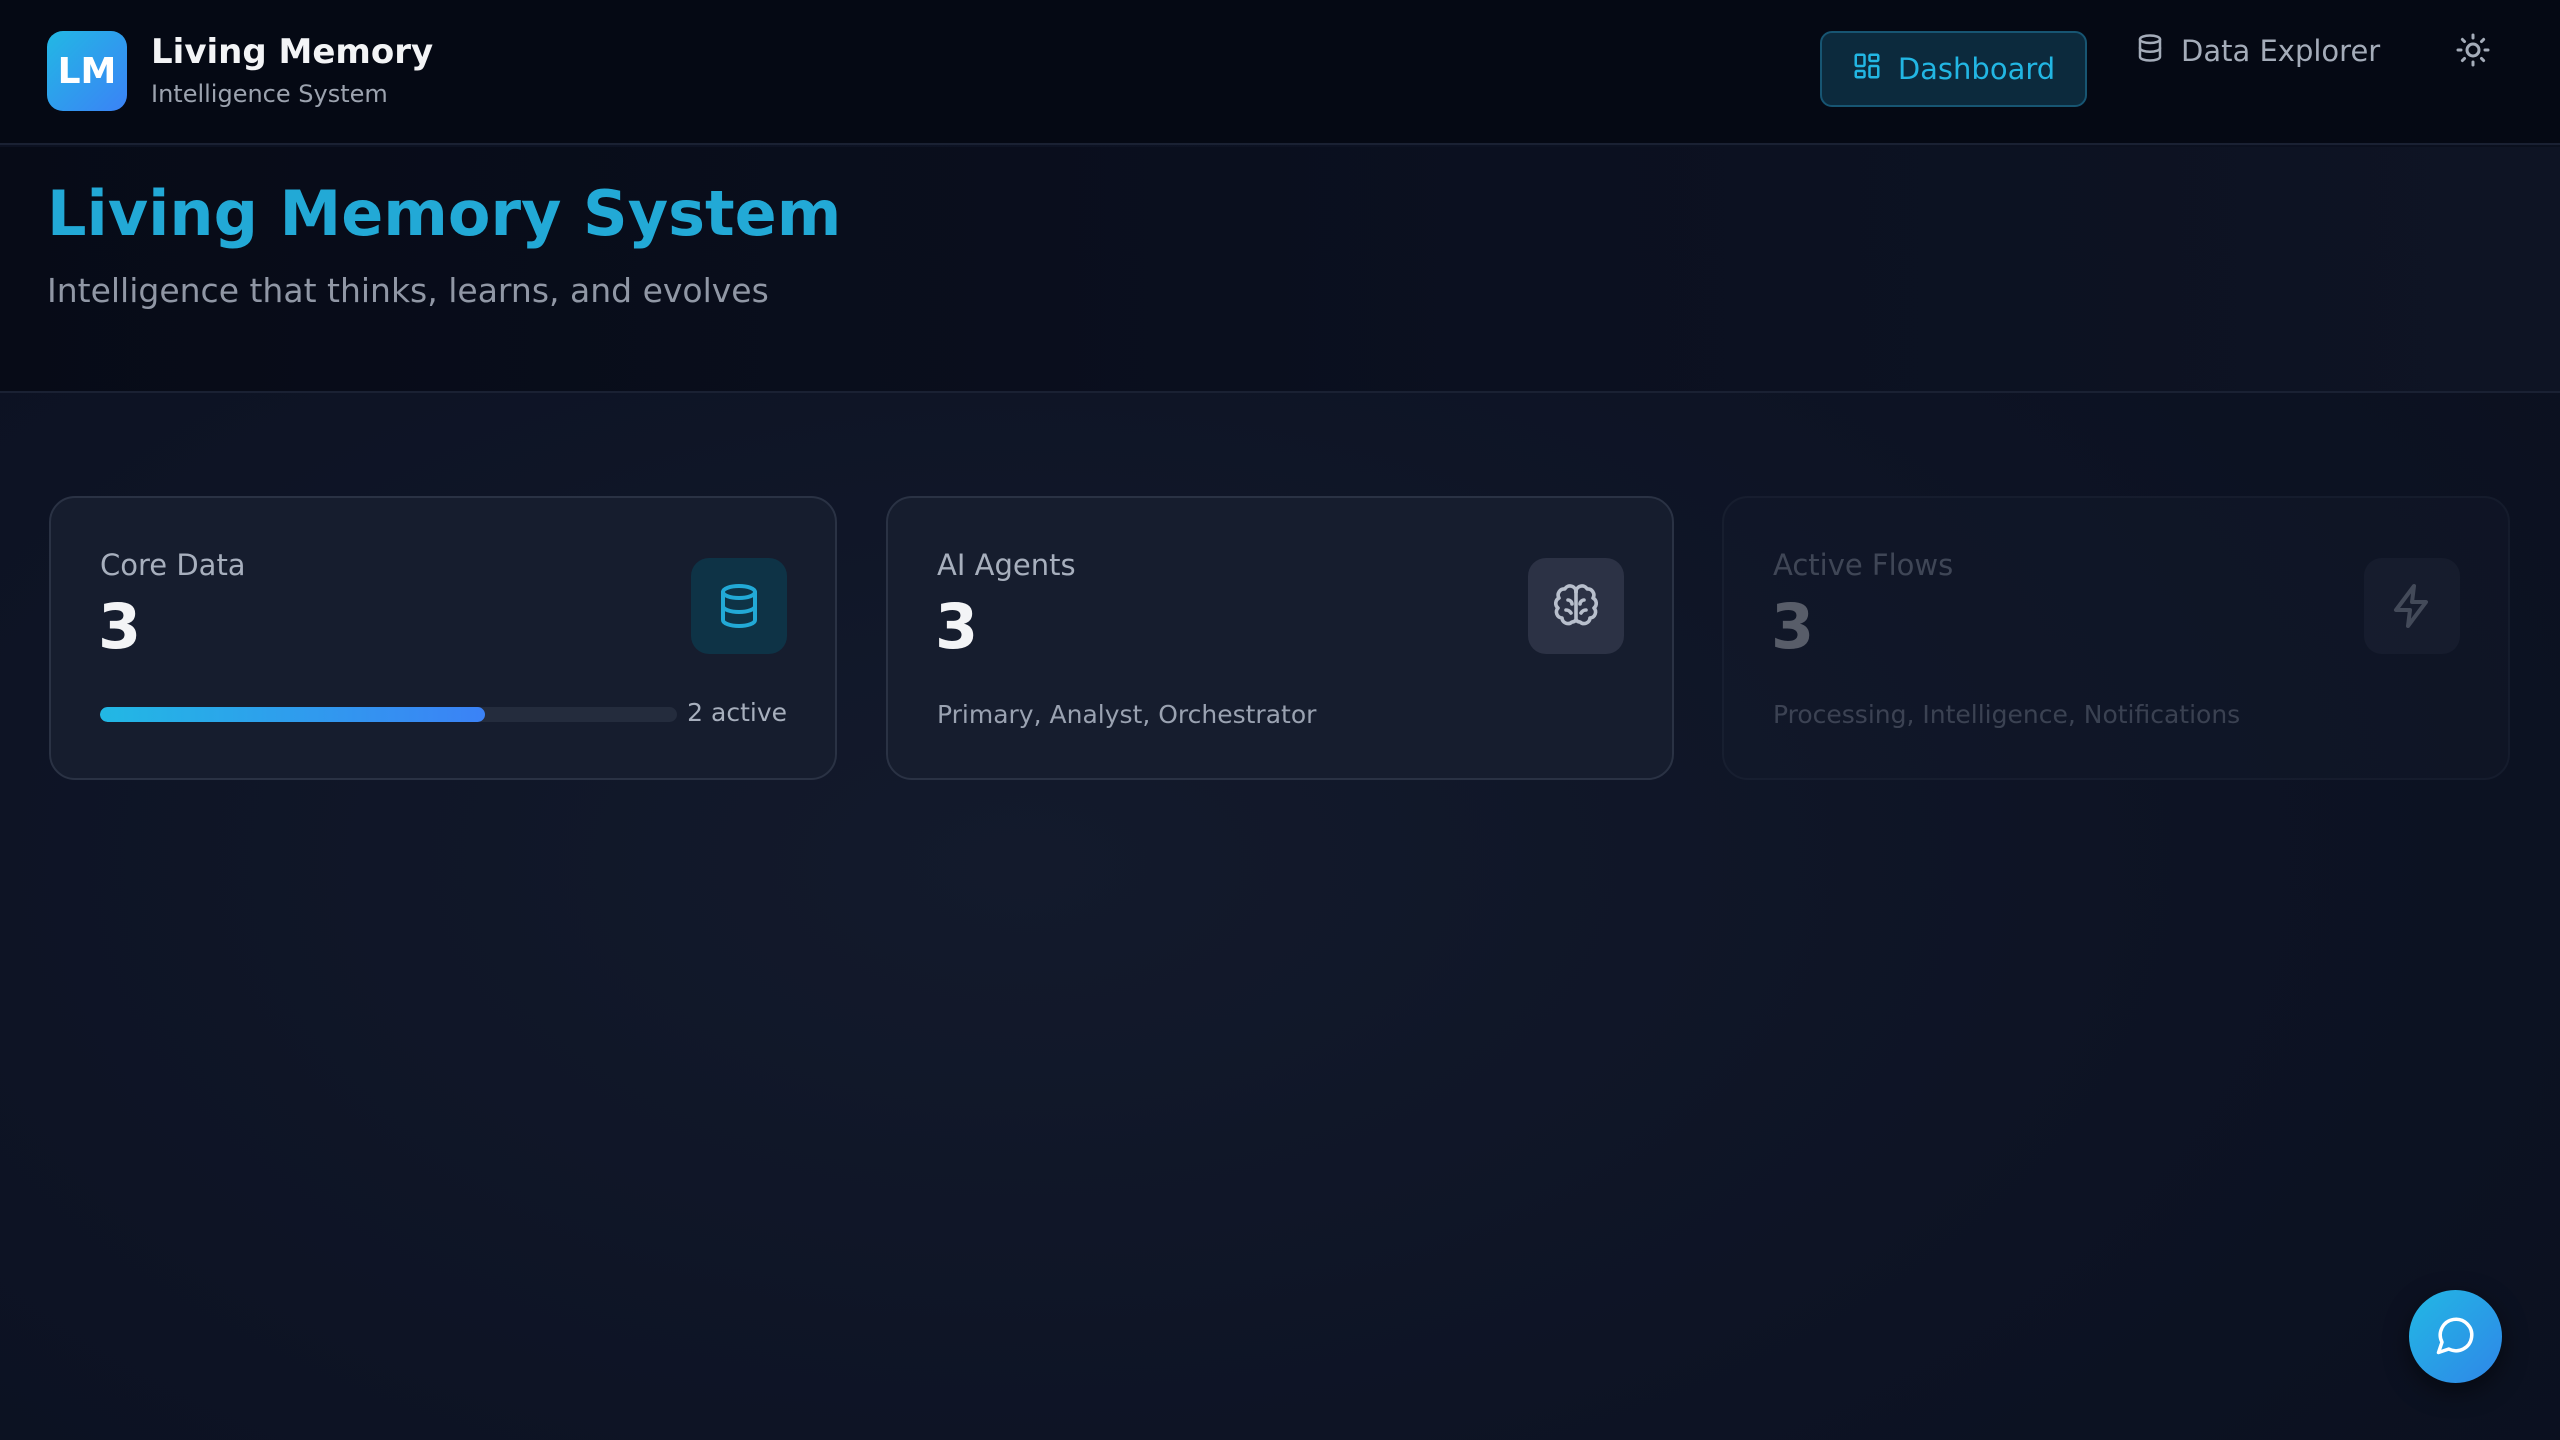 The image size is (2560, 1440). I want to click on sun-icon, so click(2473, 52).